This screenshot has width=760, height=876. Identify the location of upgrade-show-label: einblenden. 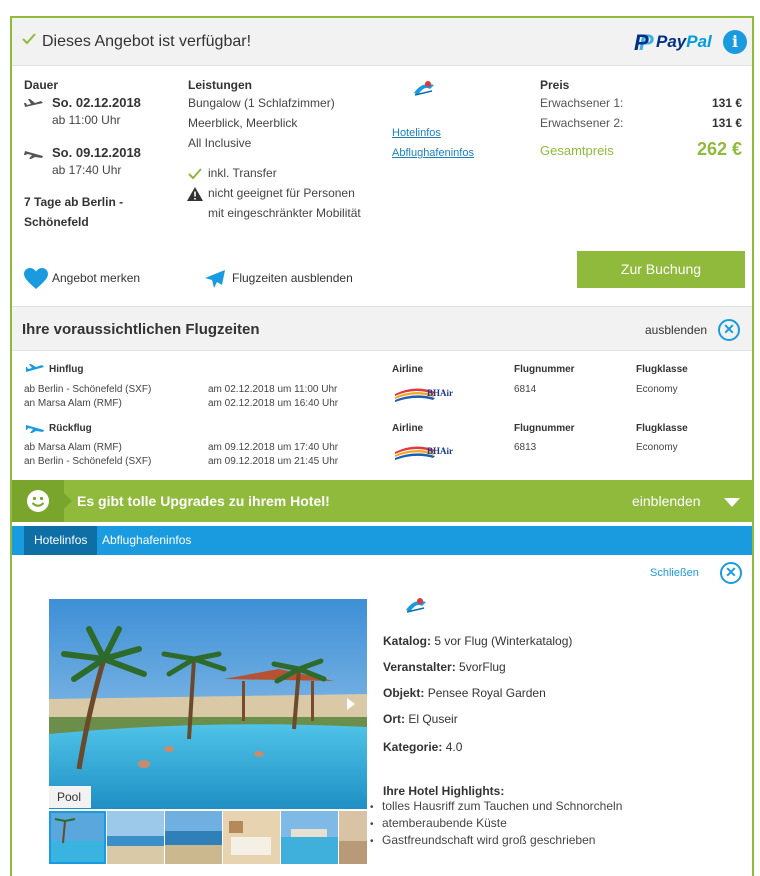
(666, 501).